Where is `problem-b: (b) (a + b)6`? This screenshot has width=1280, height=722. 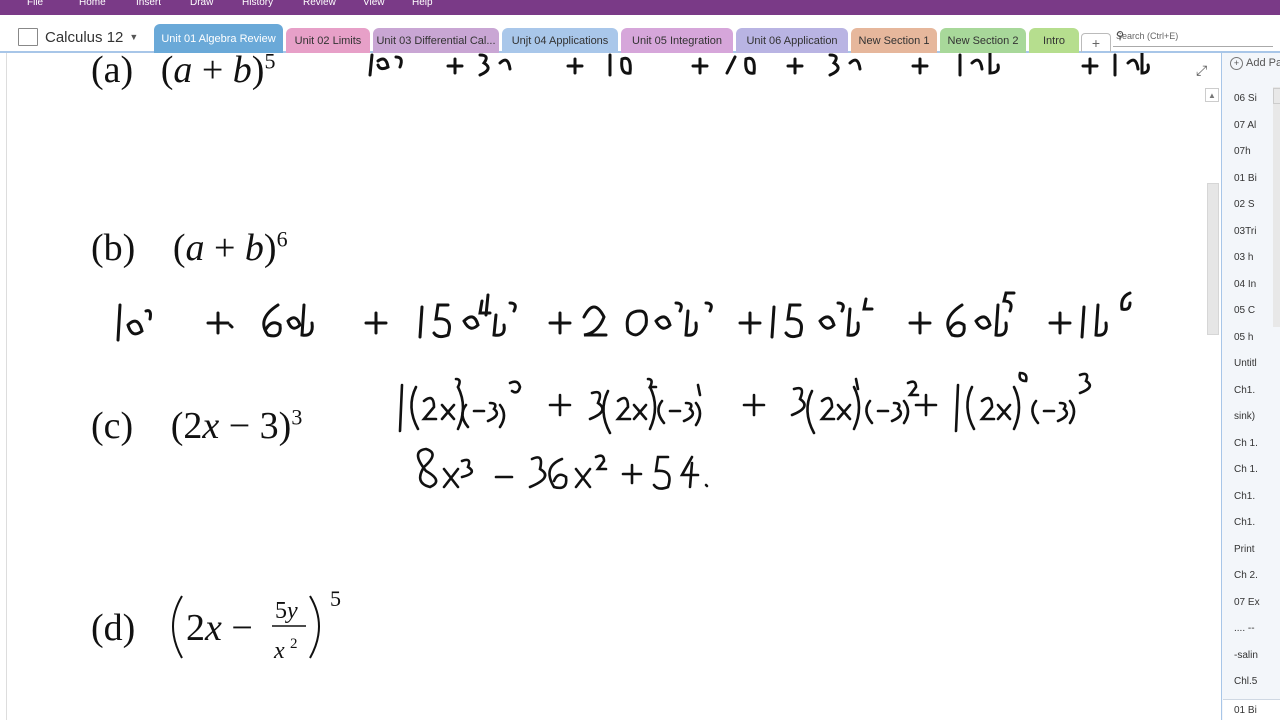 problem-b: (b) (a + b)6 is located at coordinates (189, 248).